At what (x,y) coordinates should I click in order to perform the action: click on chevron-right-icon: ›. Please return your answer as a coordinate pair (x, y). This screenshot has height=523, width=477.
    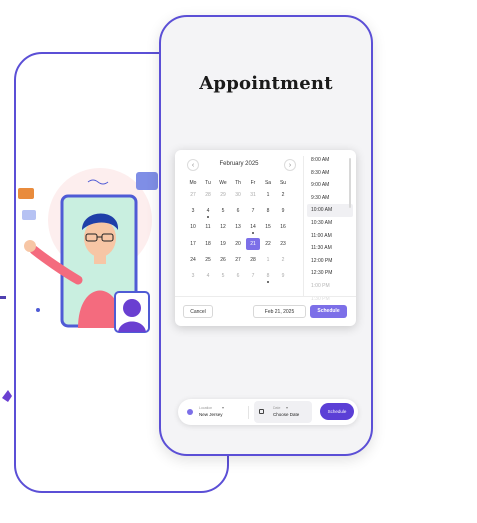
    Looking at the image, I should click on (290, 165).